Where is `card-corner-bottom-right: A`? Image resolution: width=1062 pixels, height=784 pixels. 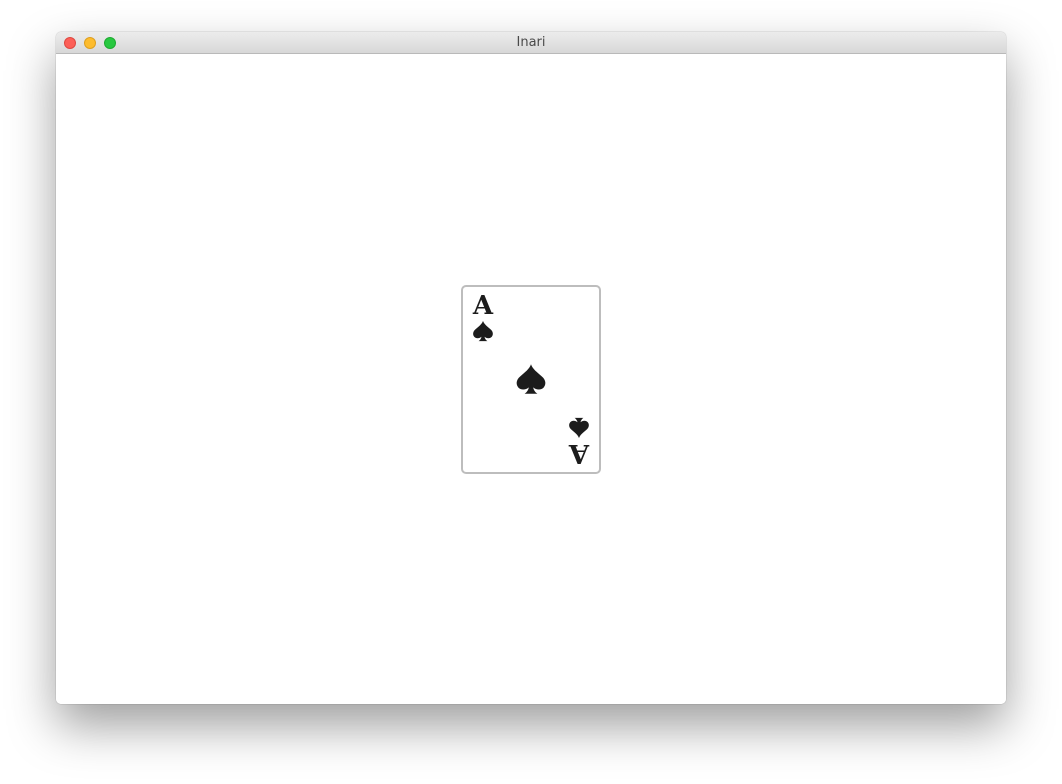 card-corner-bottom-right: A is located at coordinates (579, 442).